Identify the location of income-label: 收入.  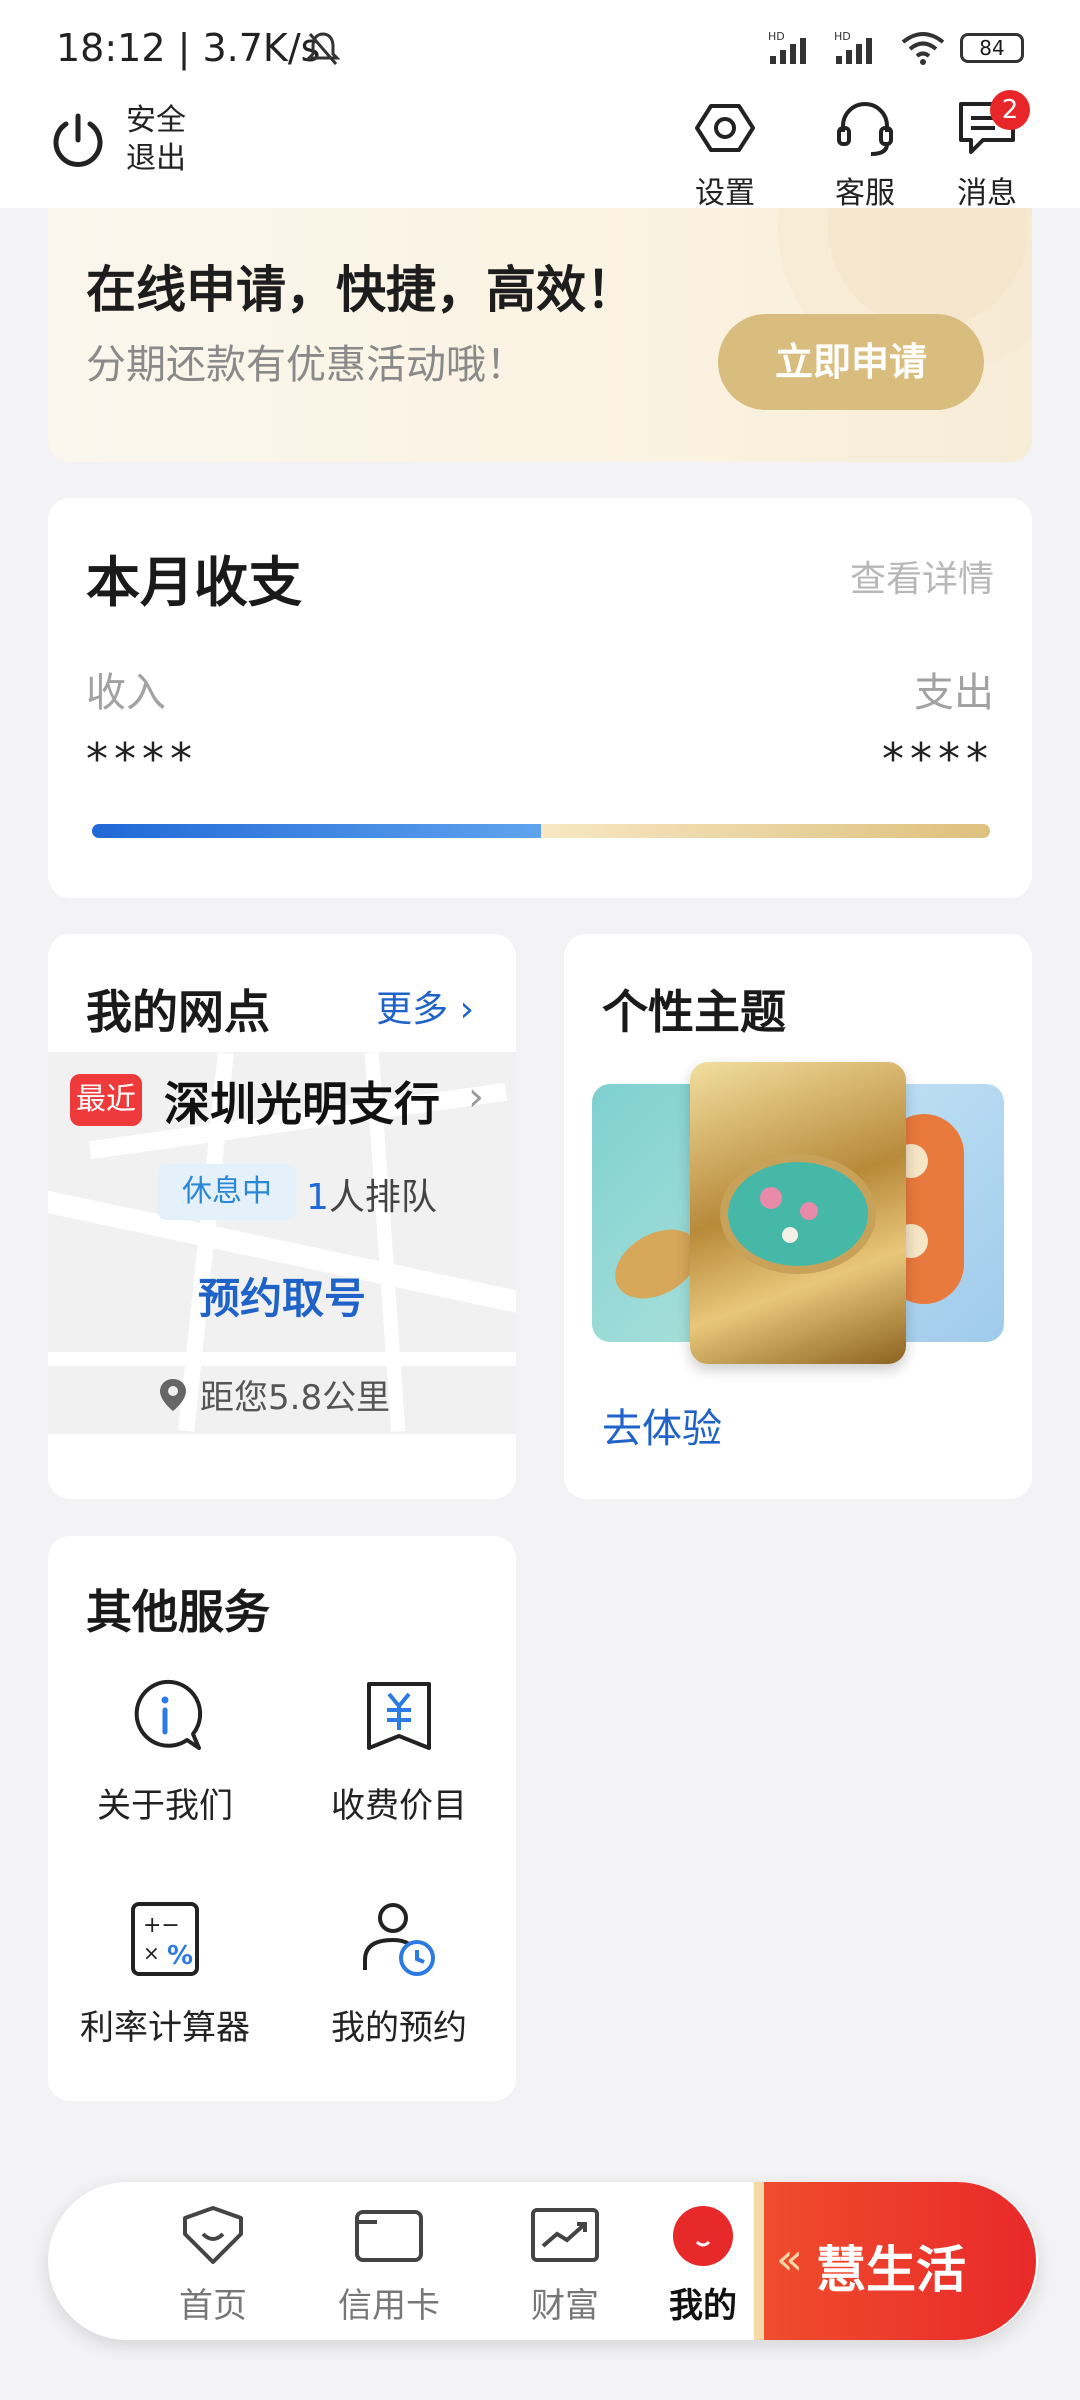
(126, 693).